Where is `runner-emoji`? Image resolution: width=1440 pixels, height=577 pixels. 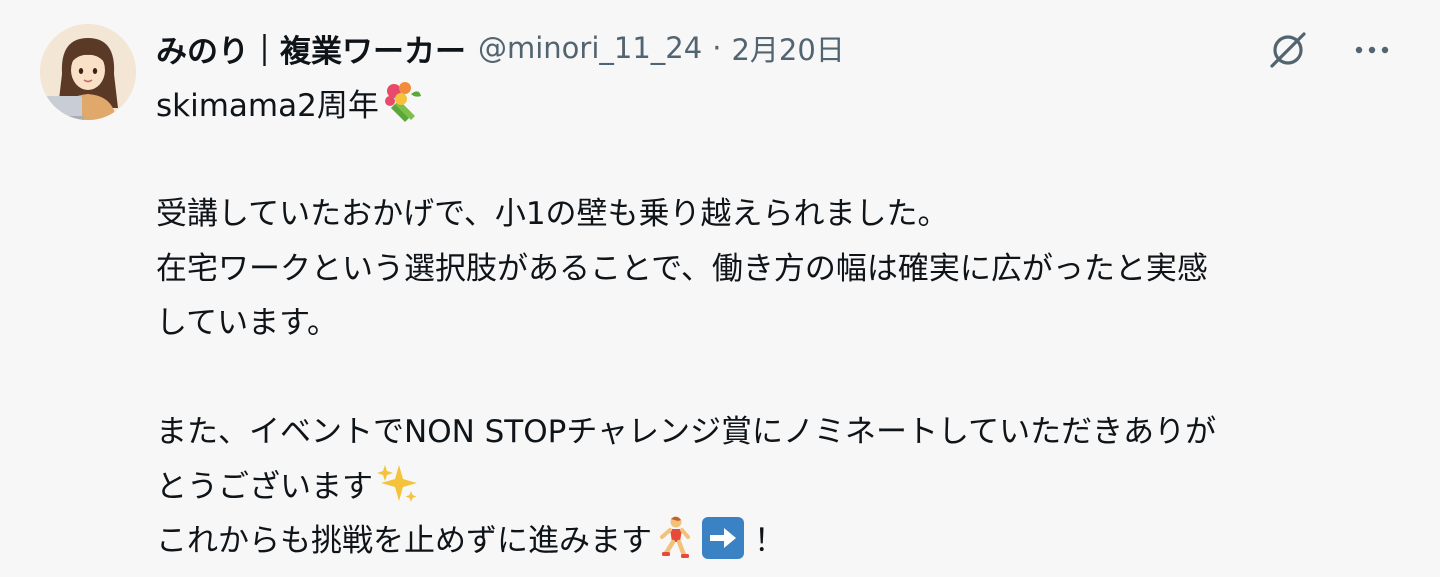 runner-emoji is located at coordinates (674, 546).